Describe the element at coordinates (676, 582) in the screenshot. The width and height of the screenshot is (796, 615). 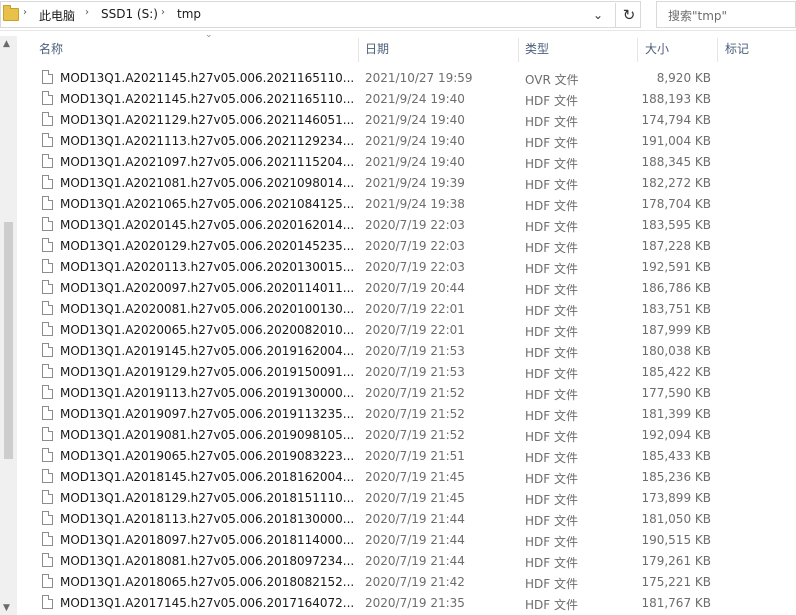
I see `file-size: 175,221 KB` at that location.